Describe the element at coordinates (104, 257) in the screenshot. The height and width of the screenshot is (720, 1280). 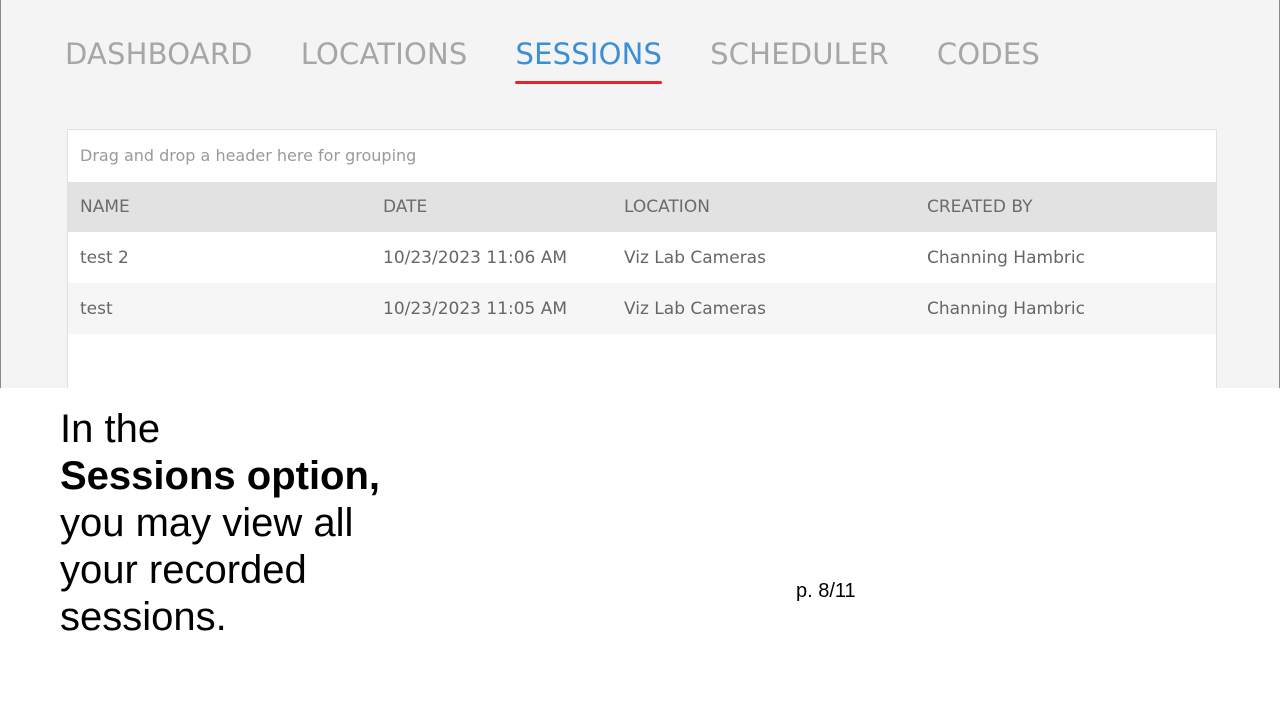
I see `cell-name: test 2` at that location.